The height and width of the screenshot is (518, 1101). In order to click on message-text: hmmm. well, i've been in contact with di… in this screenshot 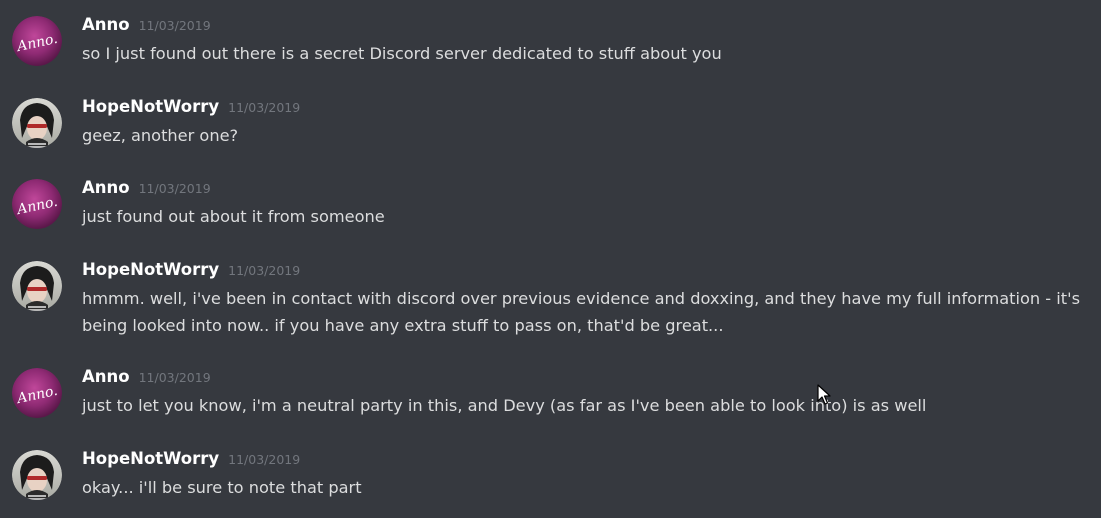, I will do `click(581, 312)`.